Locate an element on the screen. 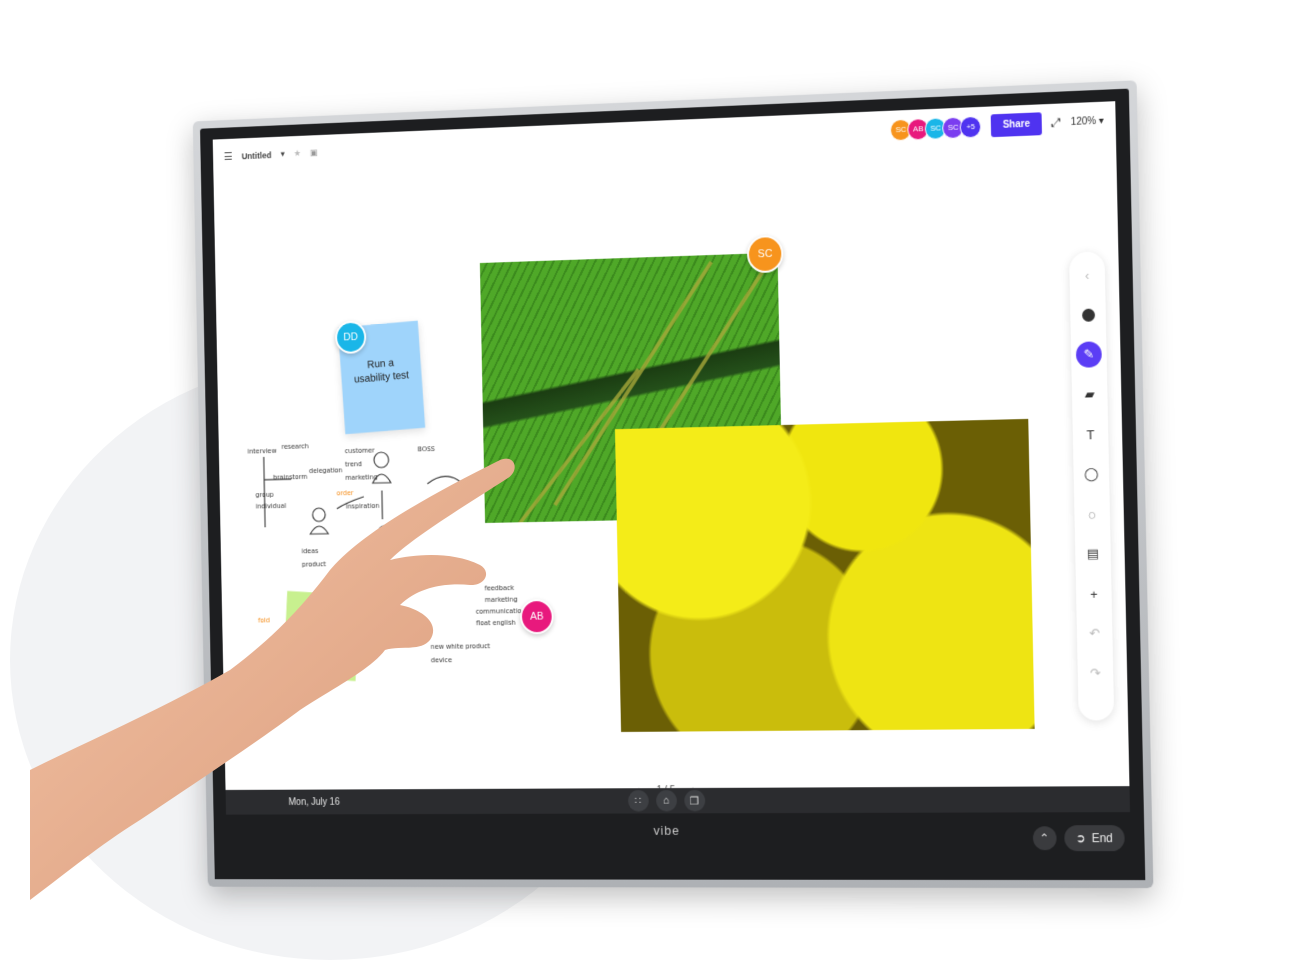  lasso-icon: ◌ is located at coordinates (1092, 514).